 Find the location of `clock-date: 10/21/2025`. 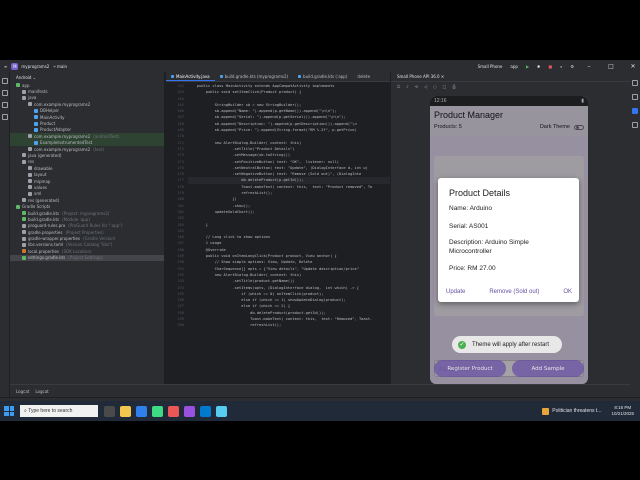

clock-date: 10/21/2025 is located at coordinates (622, 413).